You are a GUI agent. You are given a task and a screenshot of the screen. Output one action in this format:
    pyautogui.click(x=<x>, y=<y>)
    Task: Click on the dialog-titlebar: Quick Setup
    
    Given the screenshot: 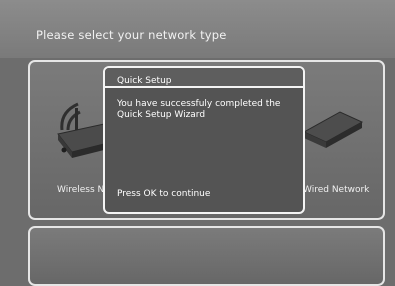 What is the action you would take?
    pyautogui.click(x=204, y=78)
    